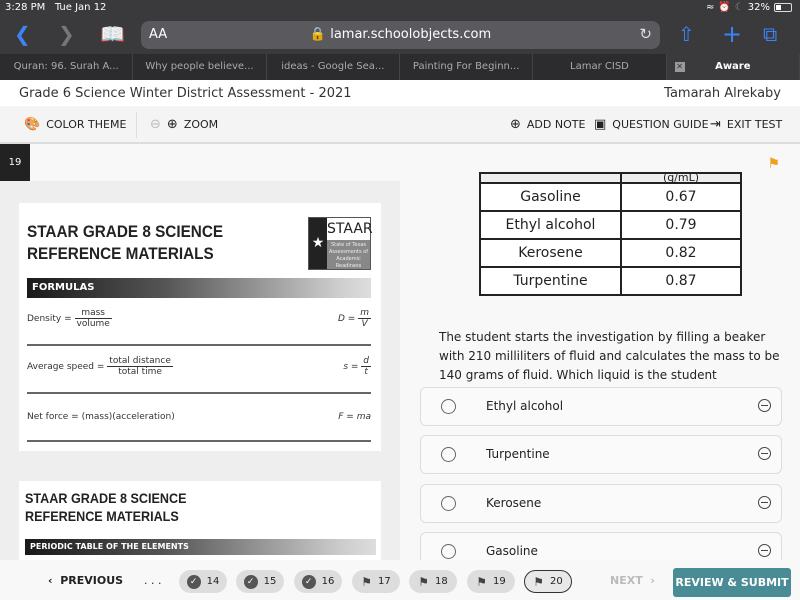 The image size is (800, 600). What do you see at coordinates (411, 34) in the screenshot?
I see `url-text: lamar.schoolobjects.com` at bounding box center [411, 34].